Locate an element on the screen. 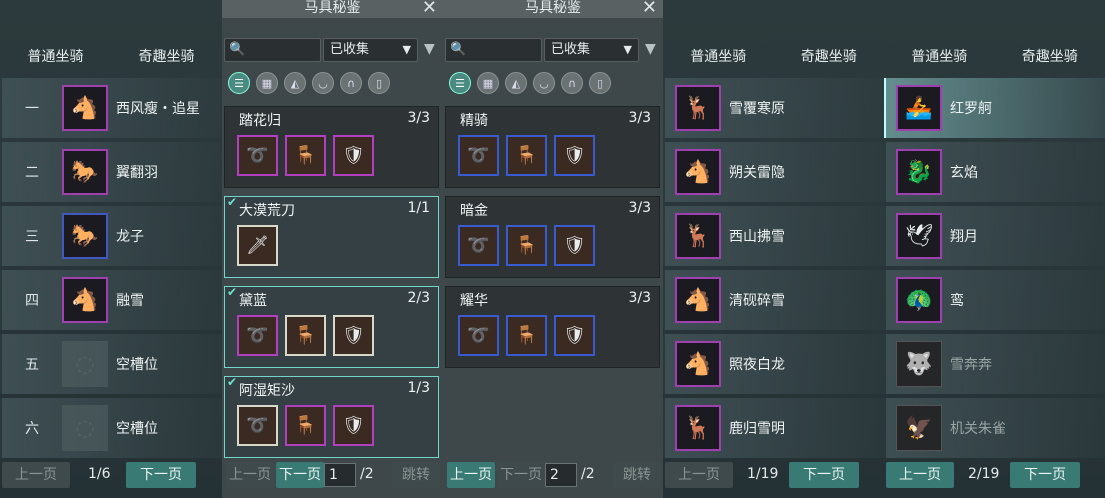  mount-row-selected: 🚣 红罗舸 is located at coordinates (994, 108).